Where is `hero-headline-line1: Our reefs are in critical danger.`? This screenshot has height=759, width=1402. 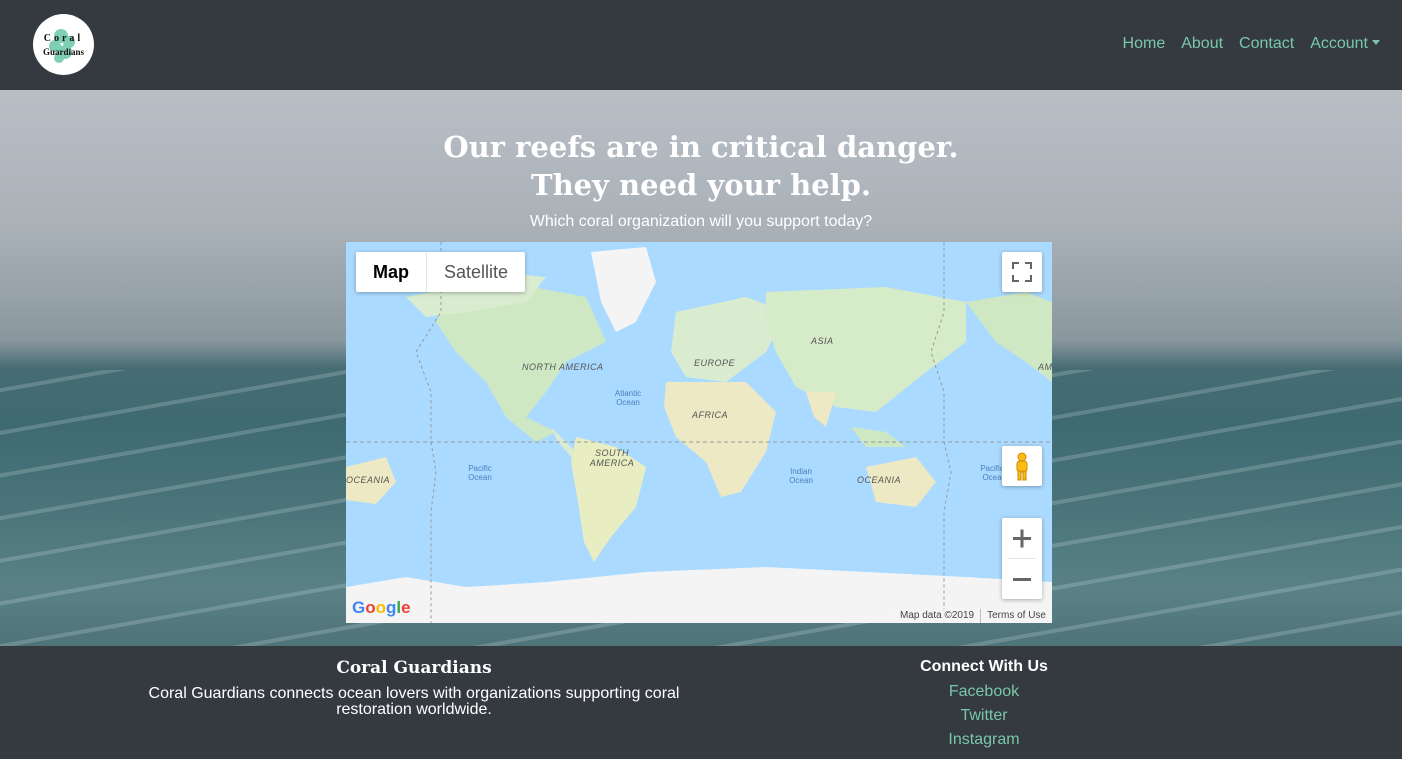
hero-headline-line1: Our reefs are in critical danger. is located at coordinates (701, 147).